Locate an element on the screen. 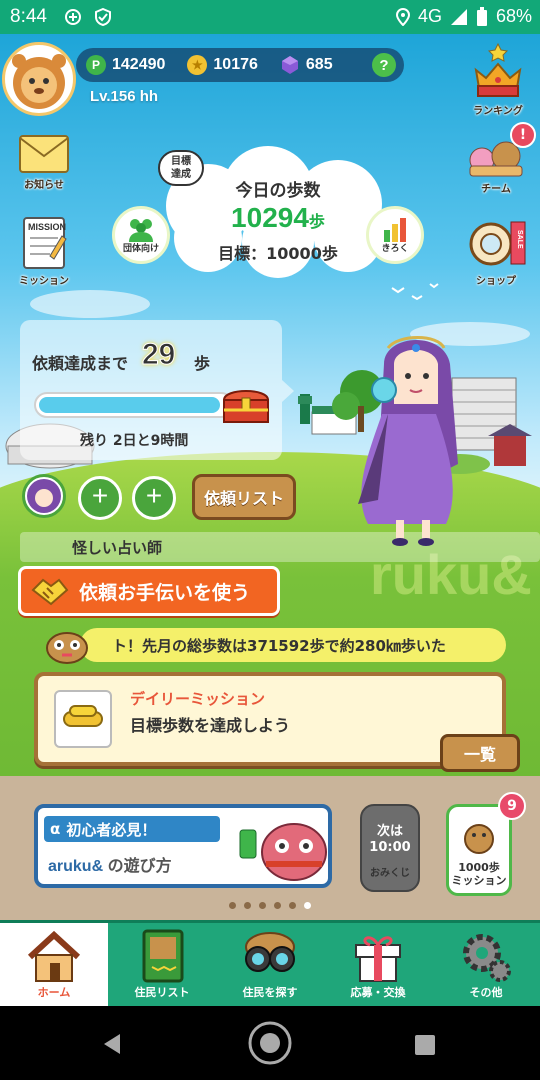 Image resolution: width=540 pixels, height=1080 pixels. banner-mascot-icon is located at coordinates (283, 852).